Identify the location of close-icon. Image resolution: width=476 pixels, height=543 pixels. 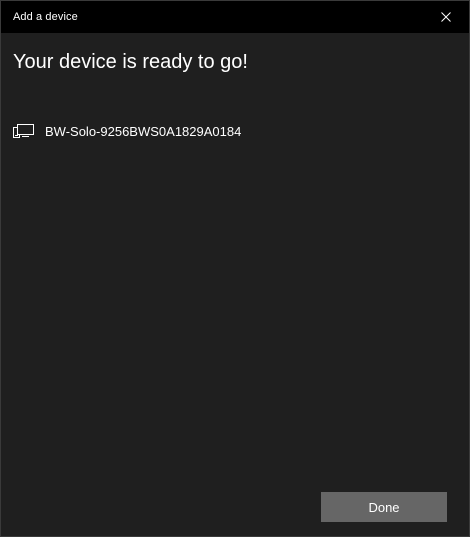
(446, 17).